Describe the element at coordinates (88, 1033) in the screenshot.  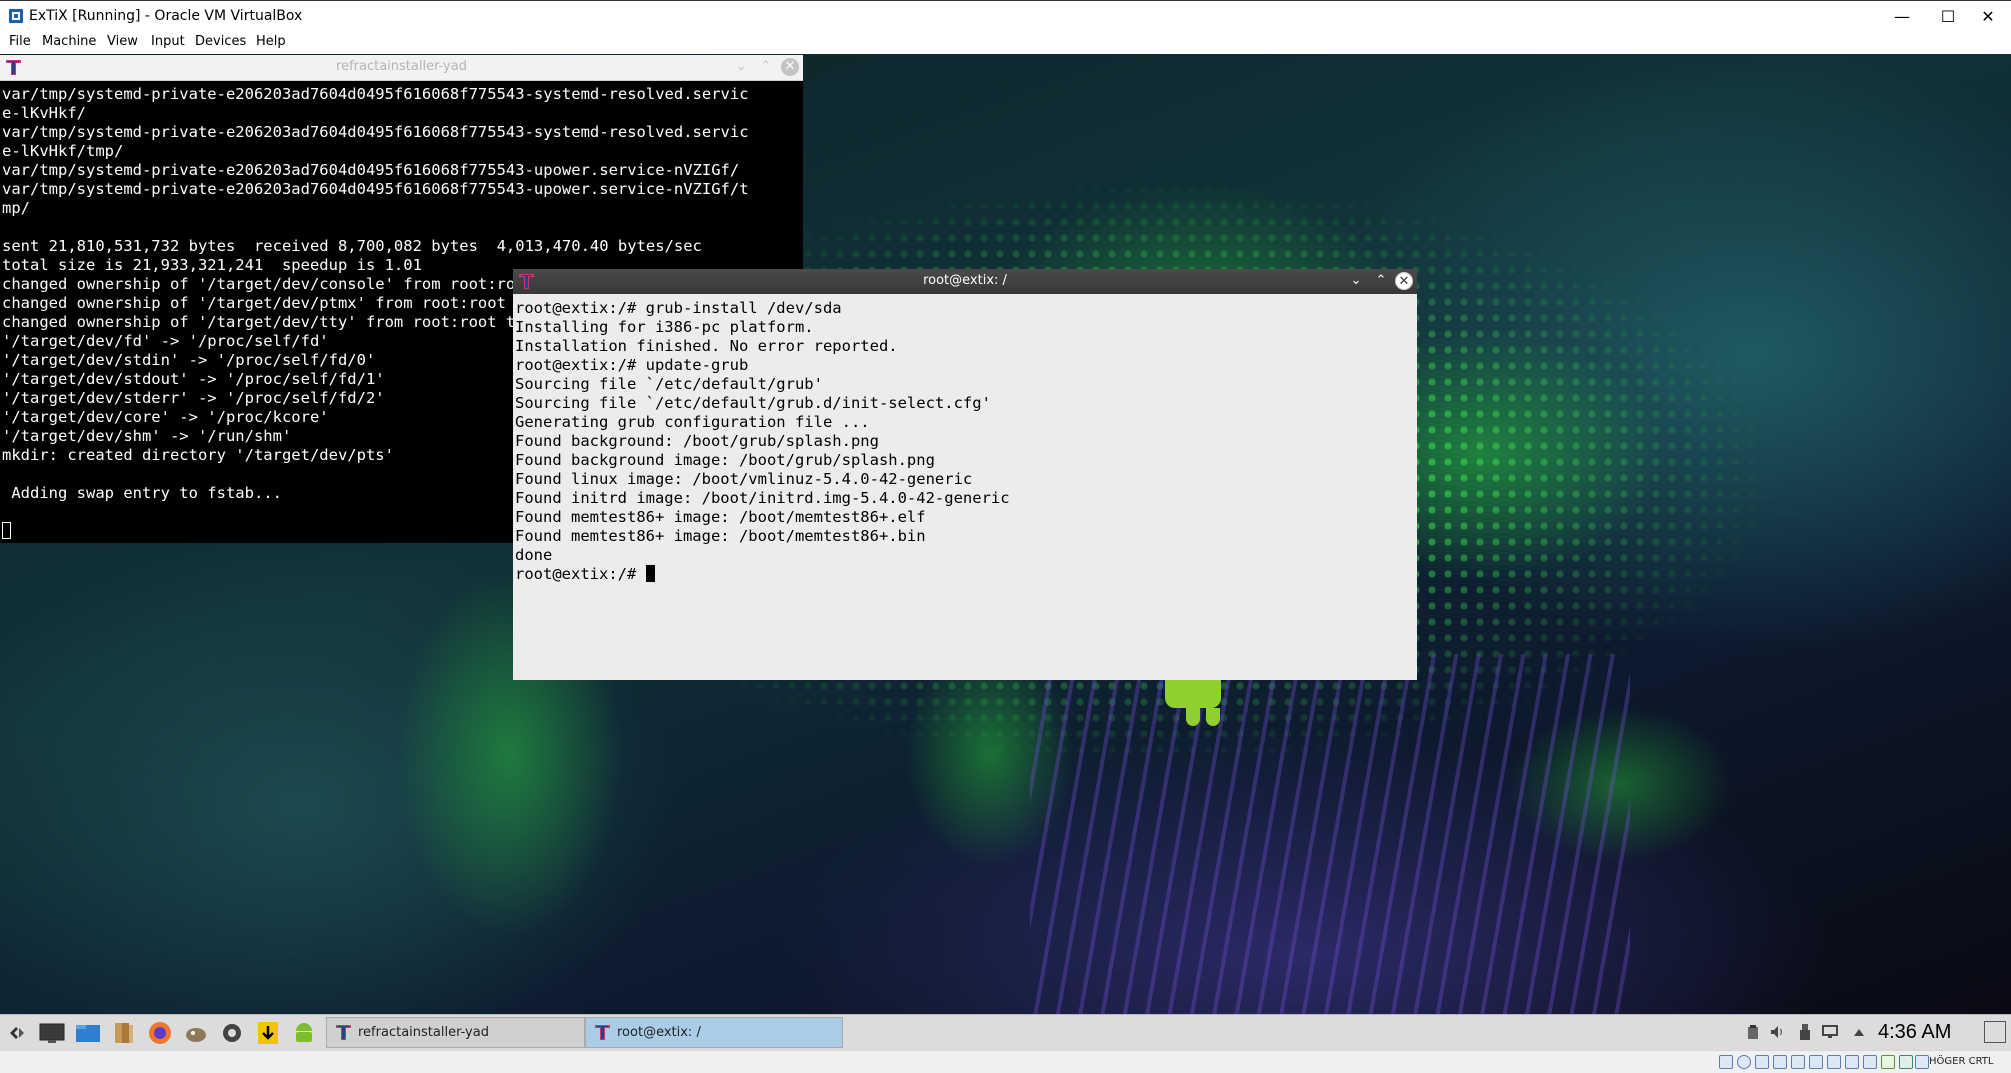
I see `file-manager-icon` at that location.